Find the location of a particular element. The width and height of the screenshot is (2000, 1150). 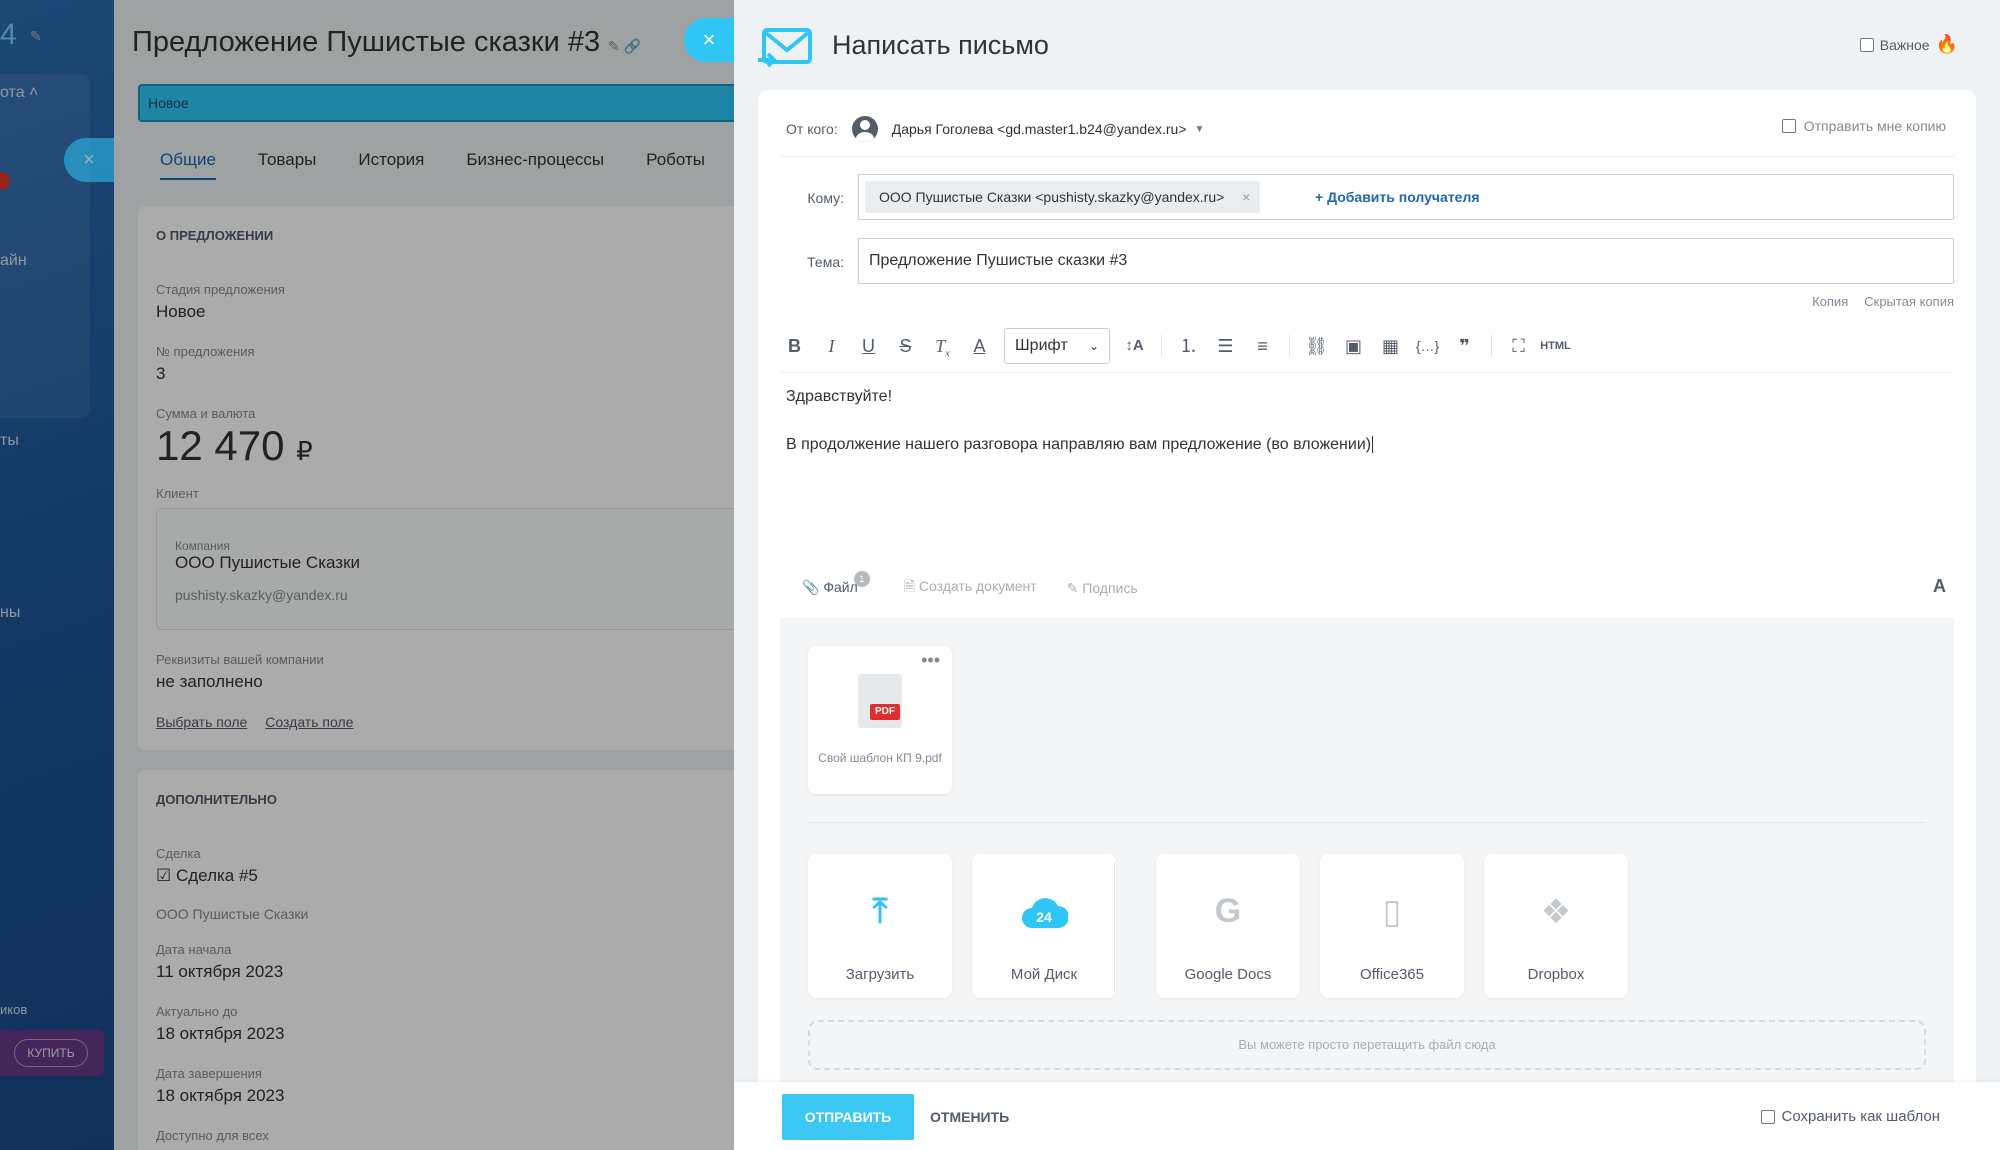

source-label: Office365 is located at coordinates (1392, 974).